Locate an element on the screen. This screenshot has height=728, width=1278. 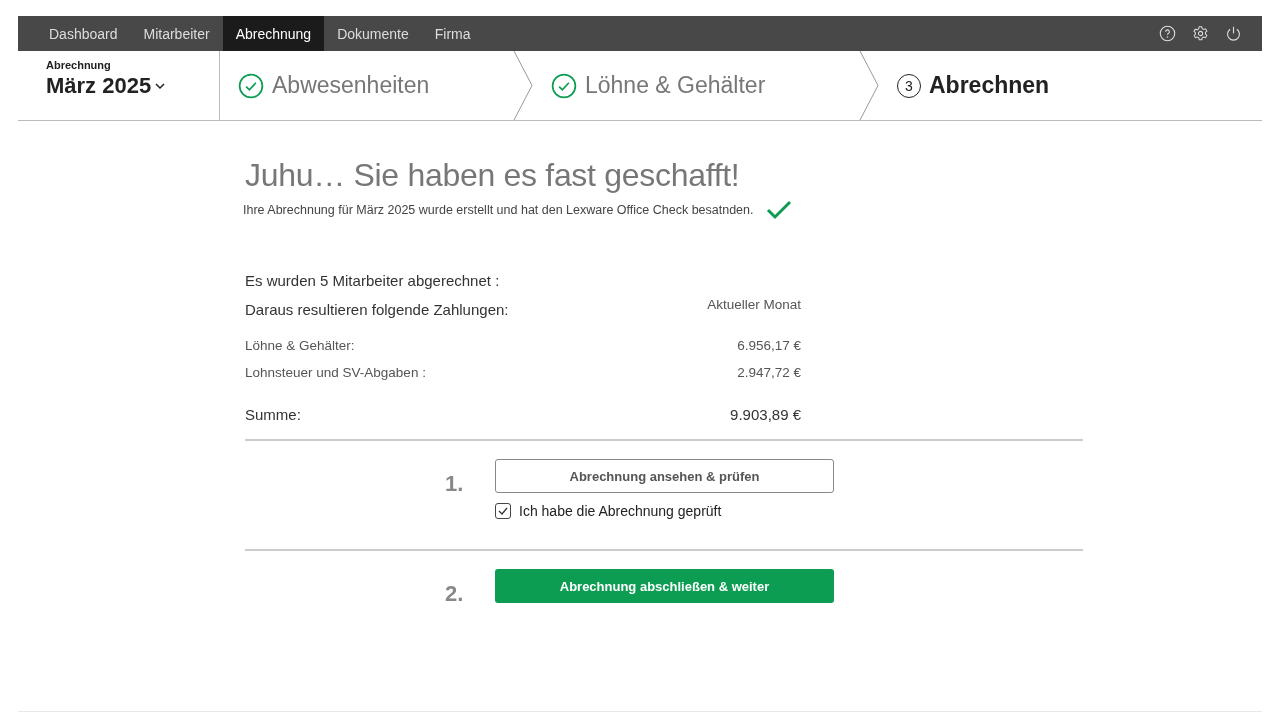
nav-tab: Abrechnung is located at coordinates (273, 33).